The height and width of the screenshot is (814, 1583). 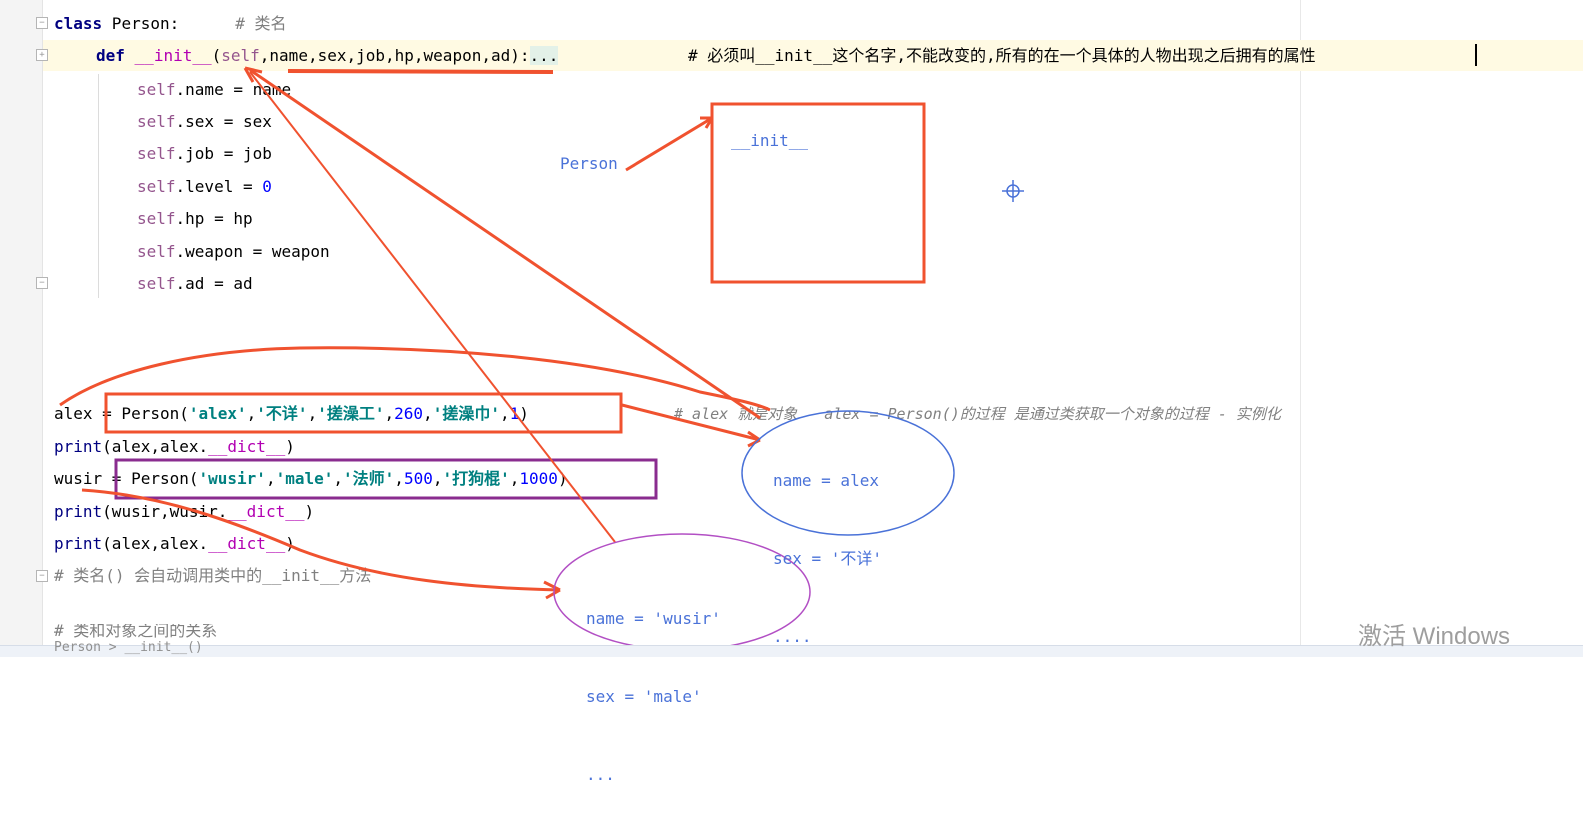 What do you see at coordinates (420, 71) in the screenshot?
I see `params-underline` at bounding box center [420, 71].